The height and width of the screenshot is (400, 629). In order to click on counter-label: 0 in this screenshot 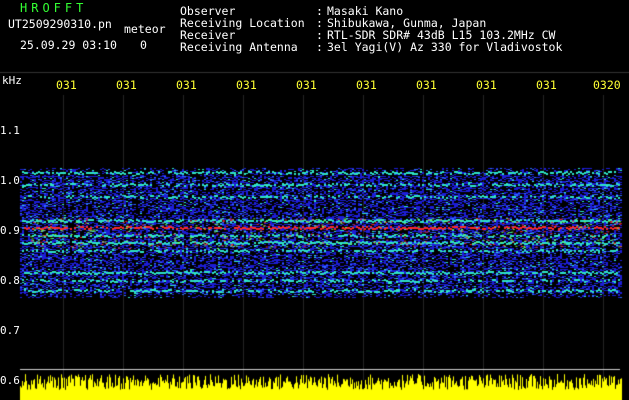, I will do `click(143, 45)`.